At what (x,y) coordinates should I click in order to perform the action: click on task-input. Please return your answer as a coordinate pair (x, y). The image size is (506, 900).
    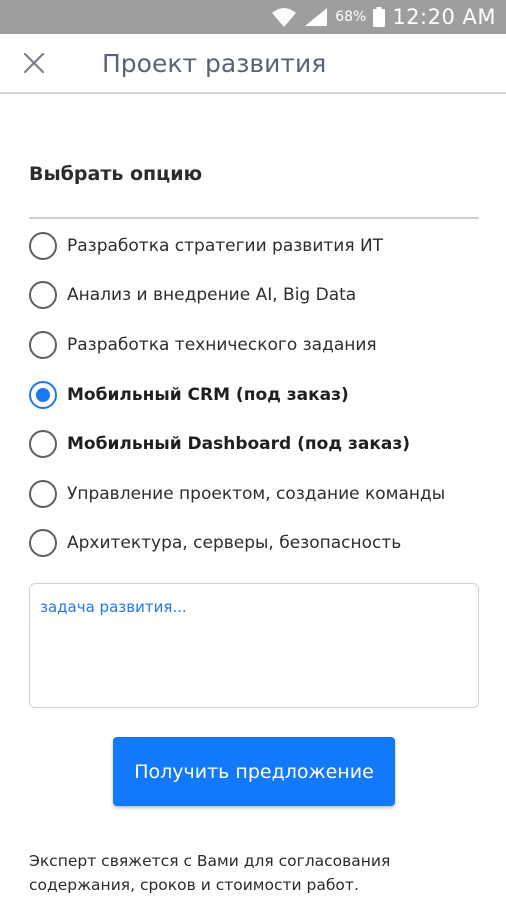
    Looking at the image, I should click on (254, 645).